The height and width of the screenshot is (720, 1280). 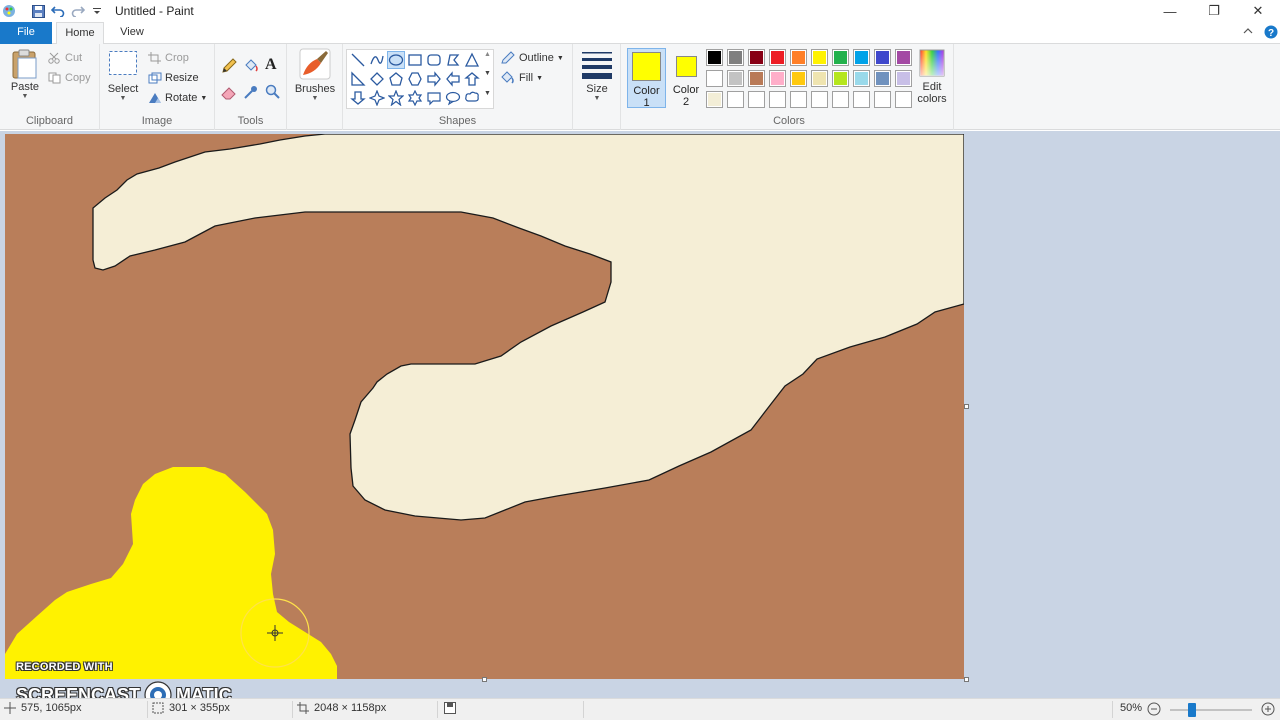 I want to click on paint-app-icon, so click(x=9, y=11).